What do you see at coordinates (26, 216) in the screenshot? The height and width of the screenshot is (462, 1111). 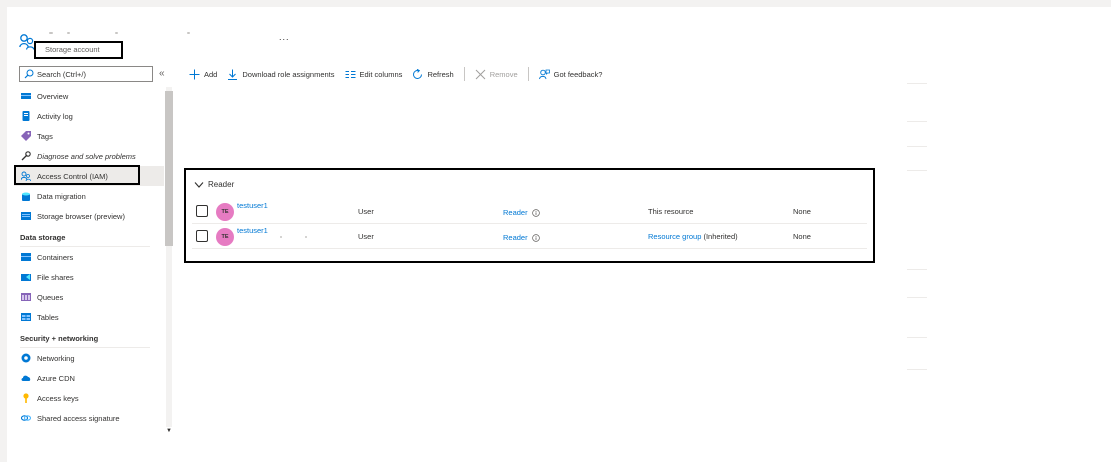 I see `storage-browser-icon` at bounding box center [26, 216].